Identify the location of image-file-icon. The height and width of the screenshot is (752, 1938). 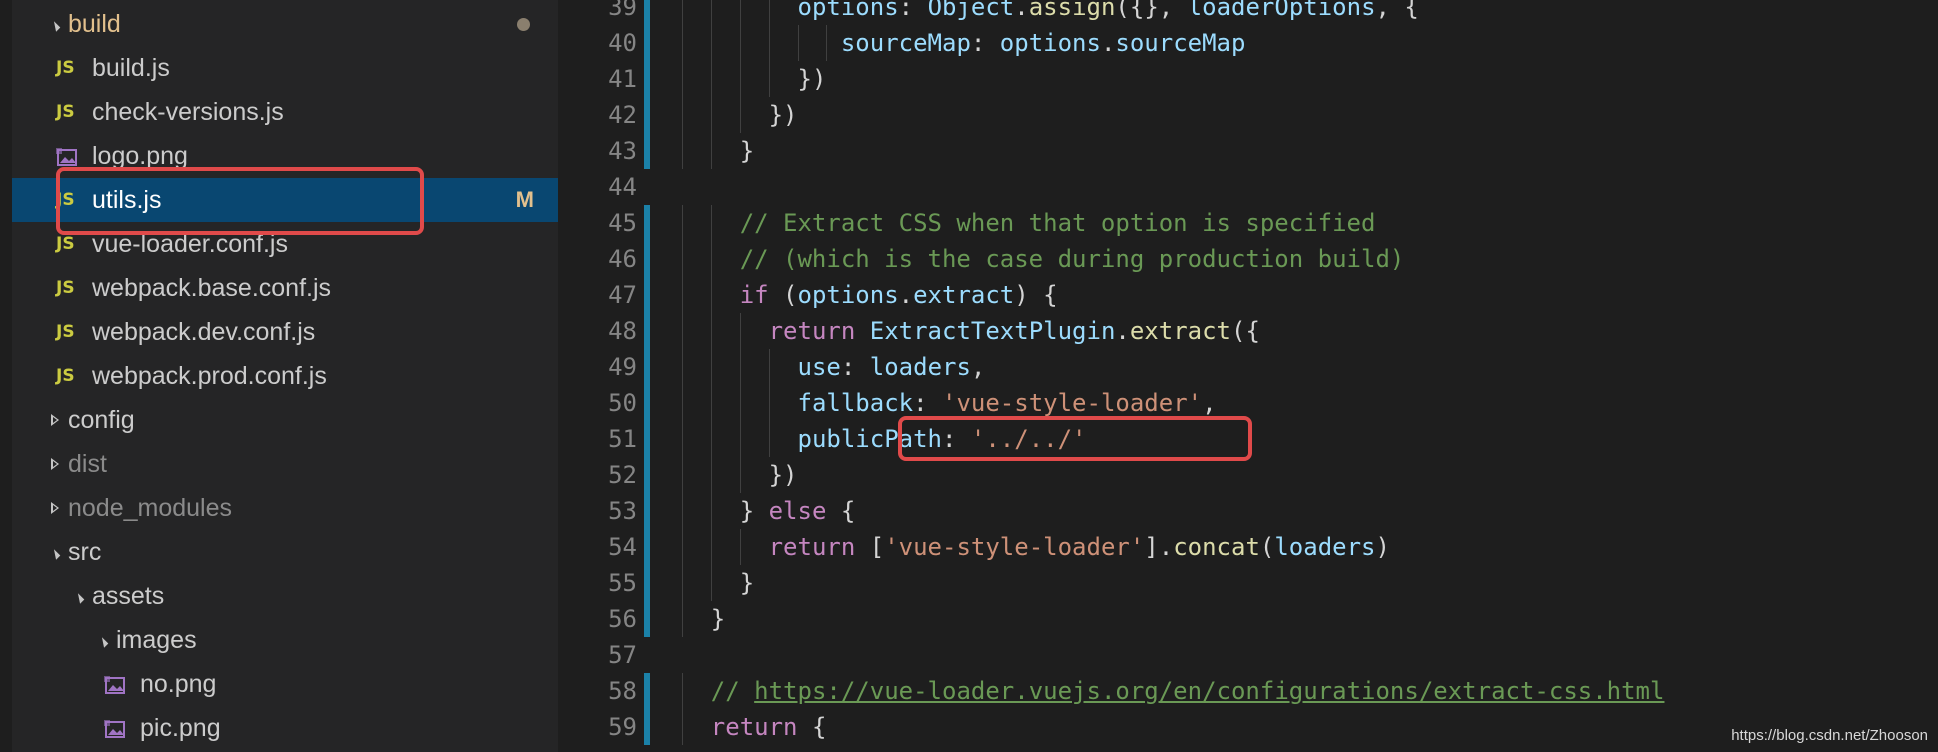
(116, 684).